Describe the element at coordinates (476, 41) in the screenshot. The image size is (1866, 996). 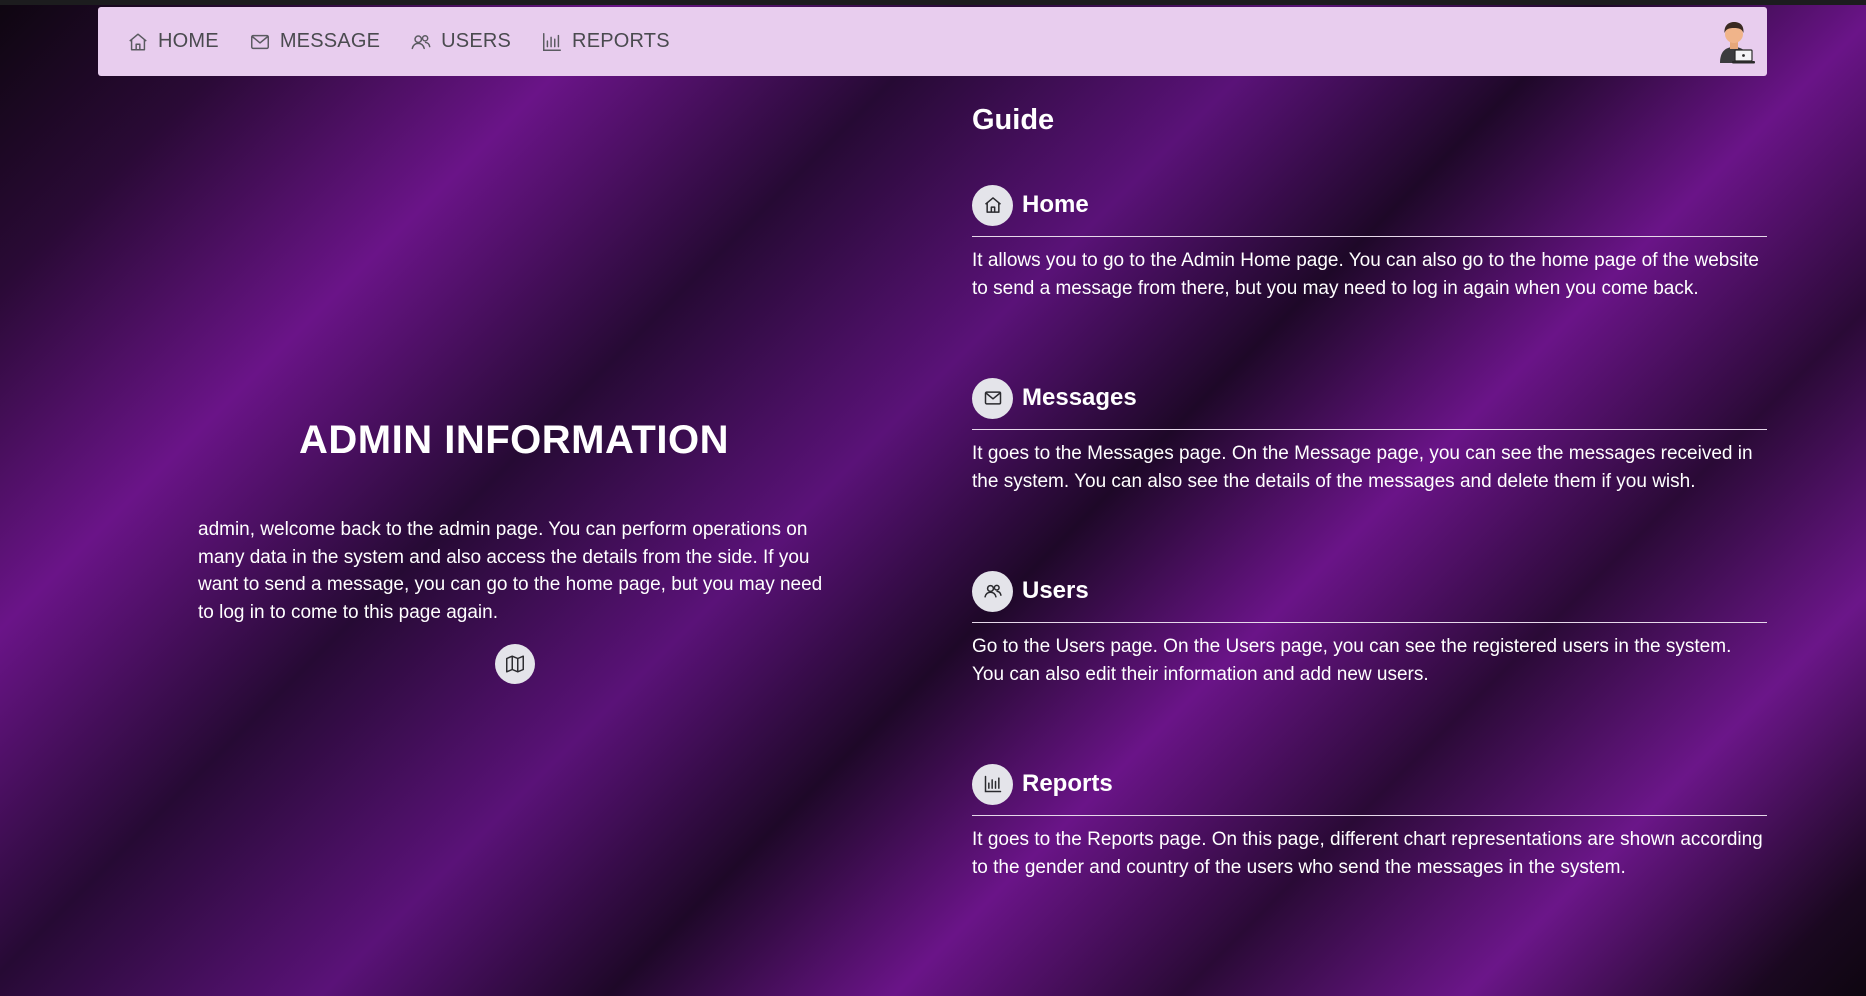
I see `nav-users-label: USERS` at that location.